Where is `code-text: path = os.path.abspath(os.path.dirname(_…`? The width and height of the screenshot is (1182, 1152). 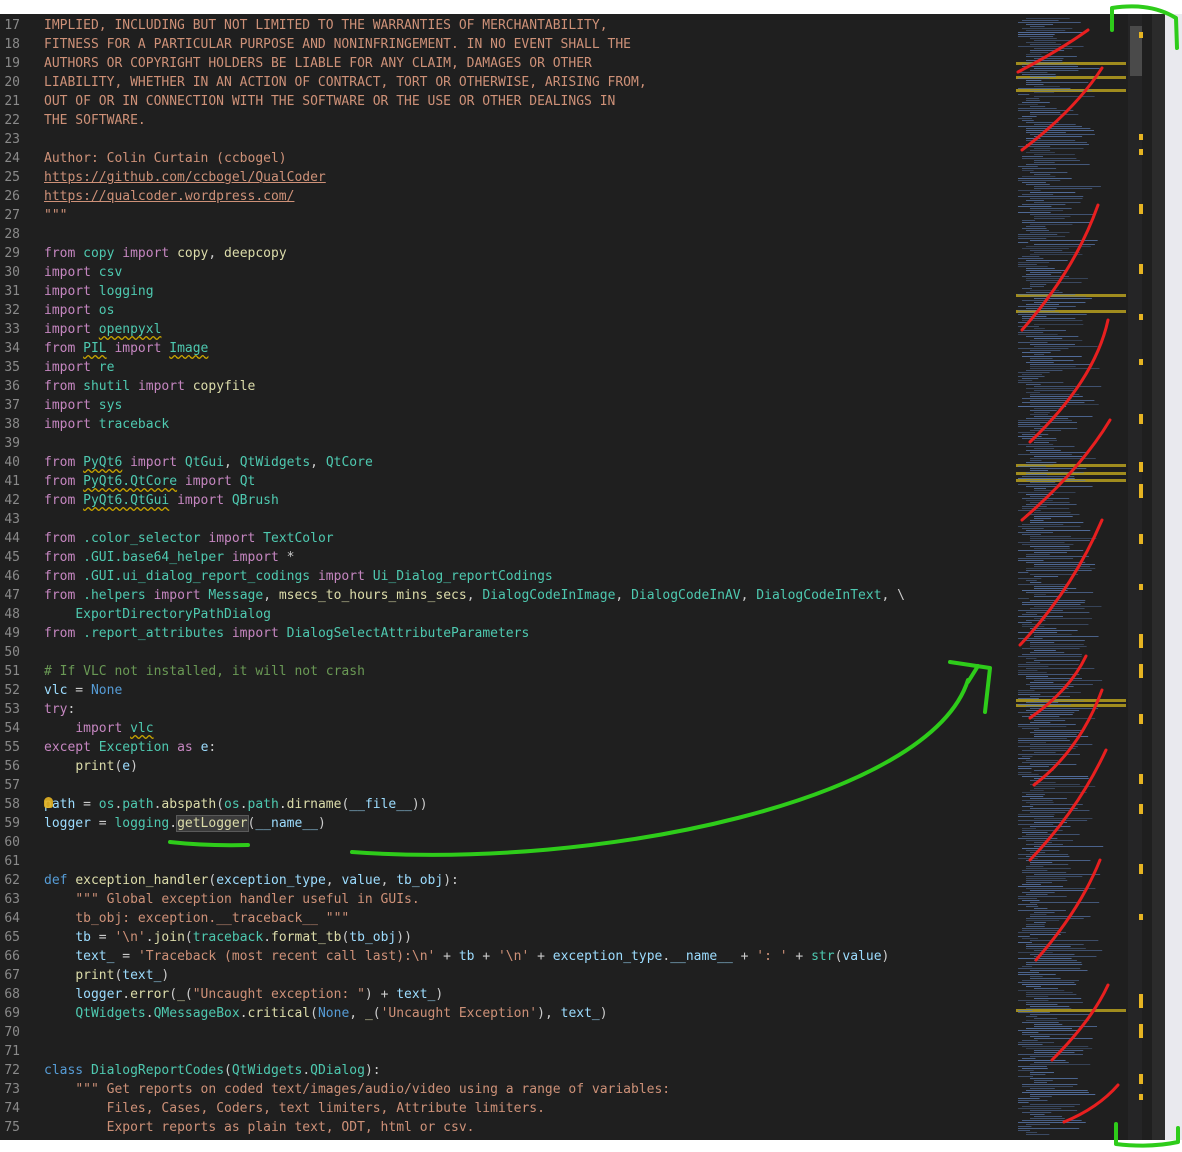 code-text: path = os.path.abspath(os.path.dirname(_… is located at coordinates (236, 804).